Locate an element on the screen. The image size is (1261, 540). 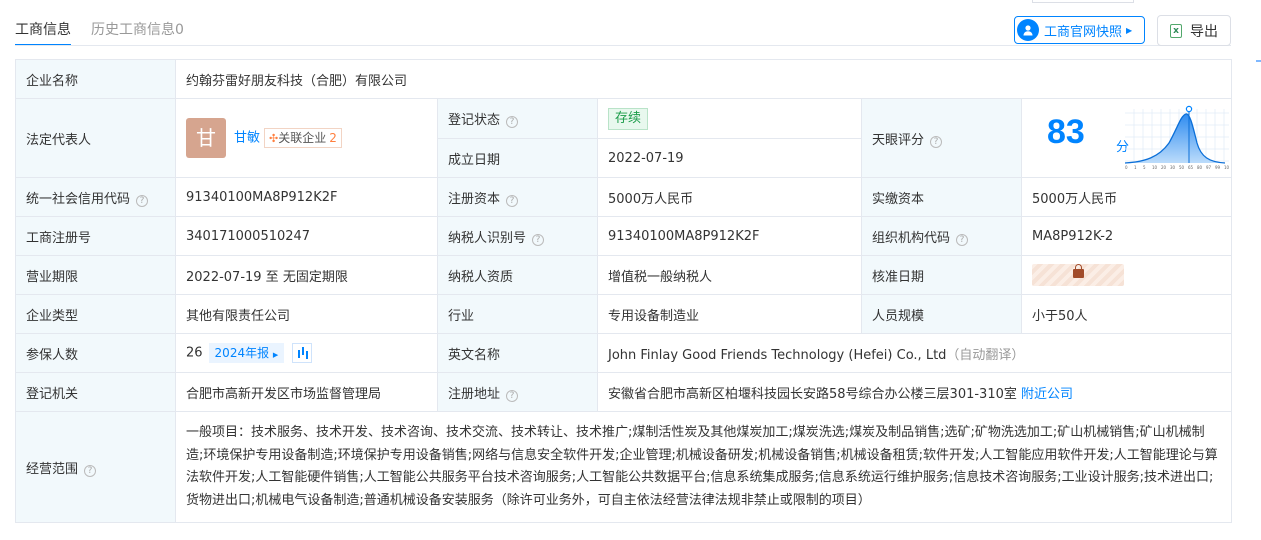
tab-bar: 工商信息 历史工商信息0 is located at coordinates (99, 30).